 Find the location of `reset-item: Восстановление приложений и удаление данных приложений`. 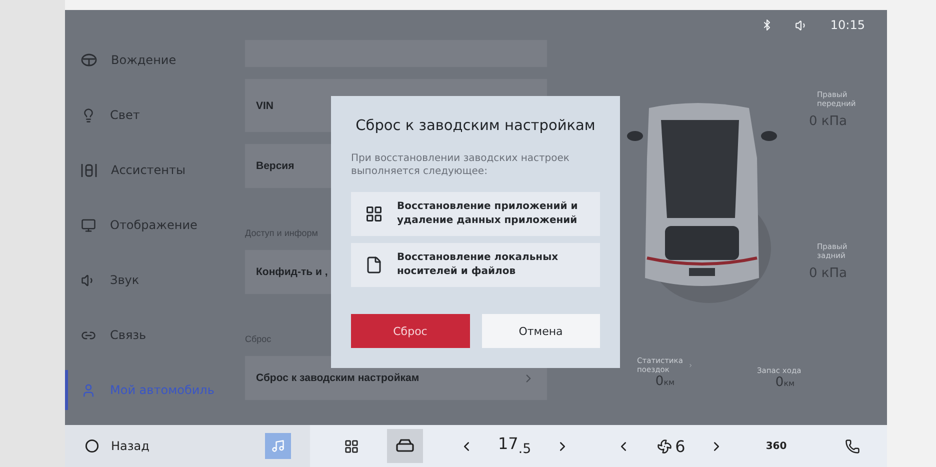

reset-item: Восстановление приложений и удаление данных приложений is located at coordinates (475, 214).